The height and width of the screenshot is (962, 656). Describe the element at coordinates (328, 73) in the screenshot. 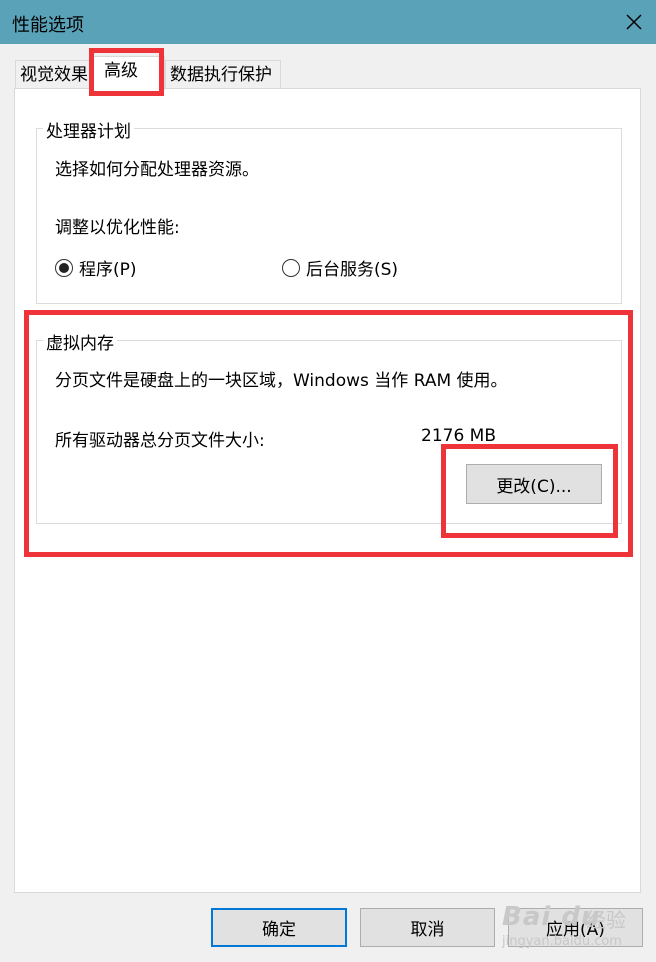

I see `tab-strip: 视觉效果 高级 数据执行保护` at that location.